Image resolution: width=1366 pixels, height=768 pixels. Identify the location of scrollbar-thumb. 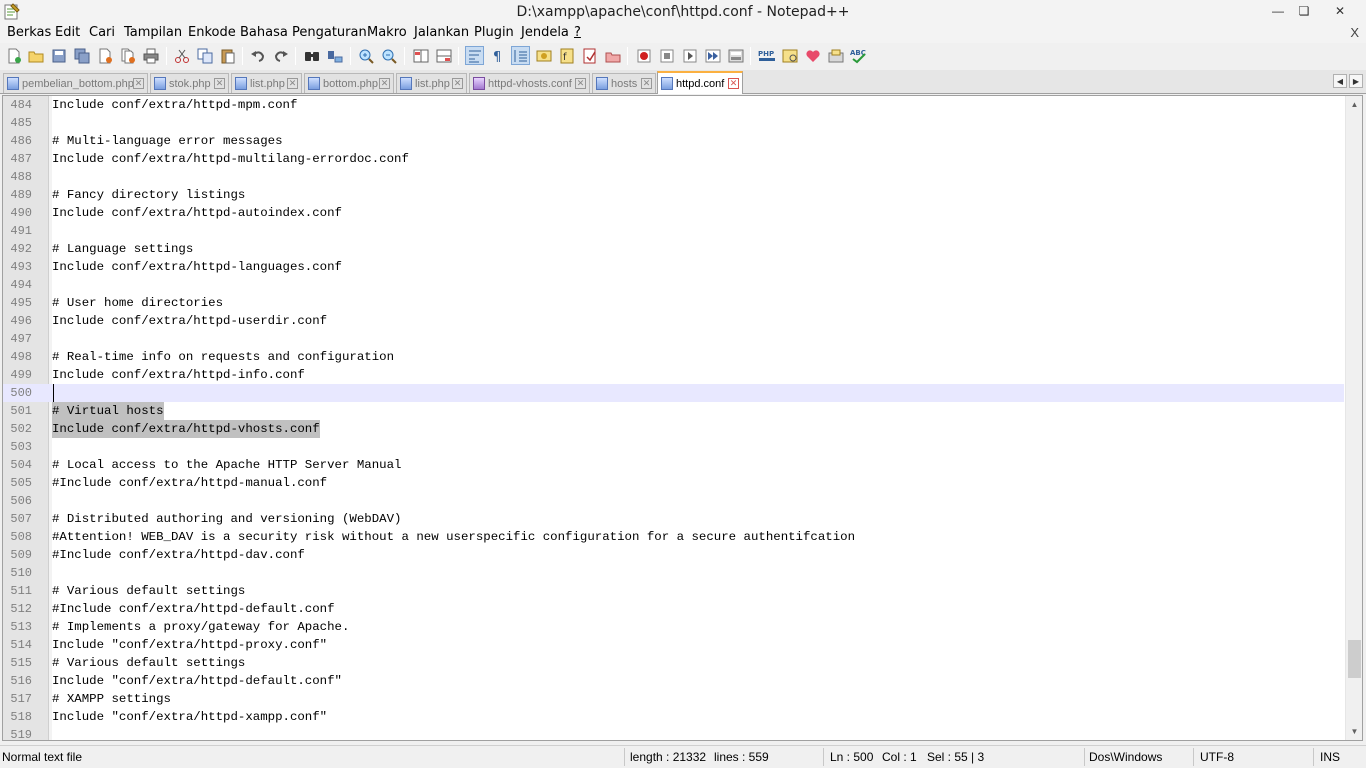
(1354, 659).